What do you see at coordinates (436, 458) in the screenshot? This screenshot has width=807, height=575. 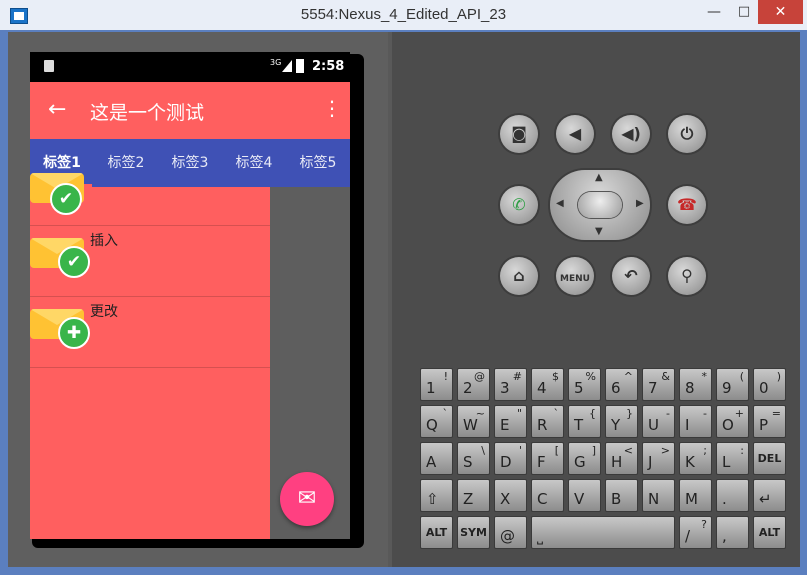 I see `key-2-0: A` at bounding box center [436, 458].